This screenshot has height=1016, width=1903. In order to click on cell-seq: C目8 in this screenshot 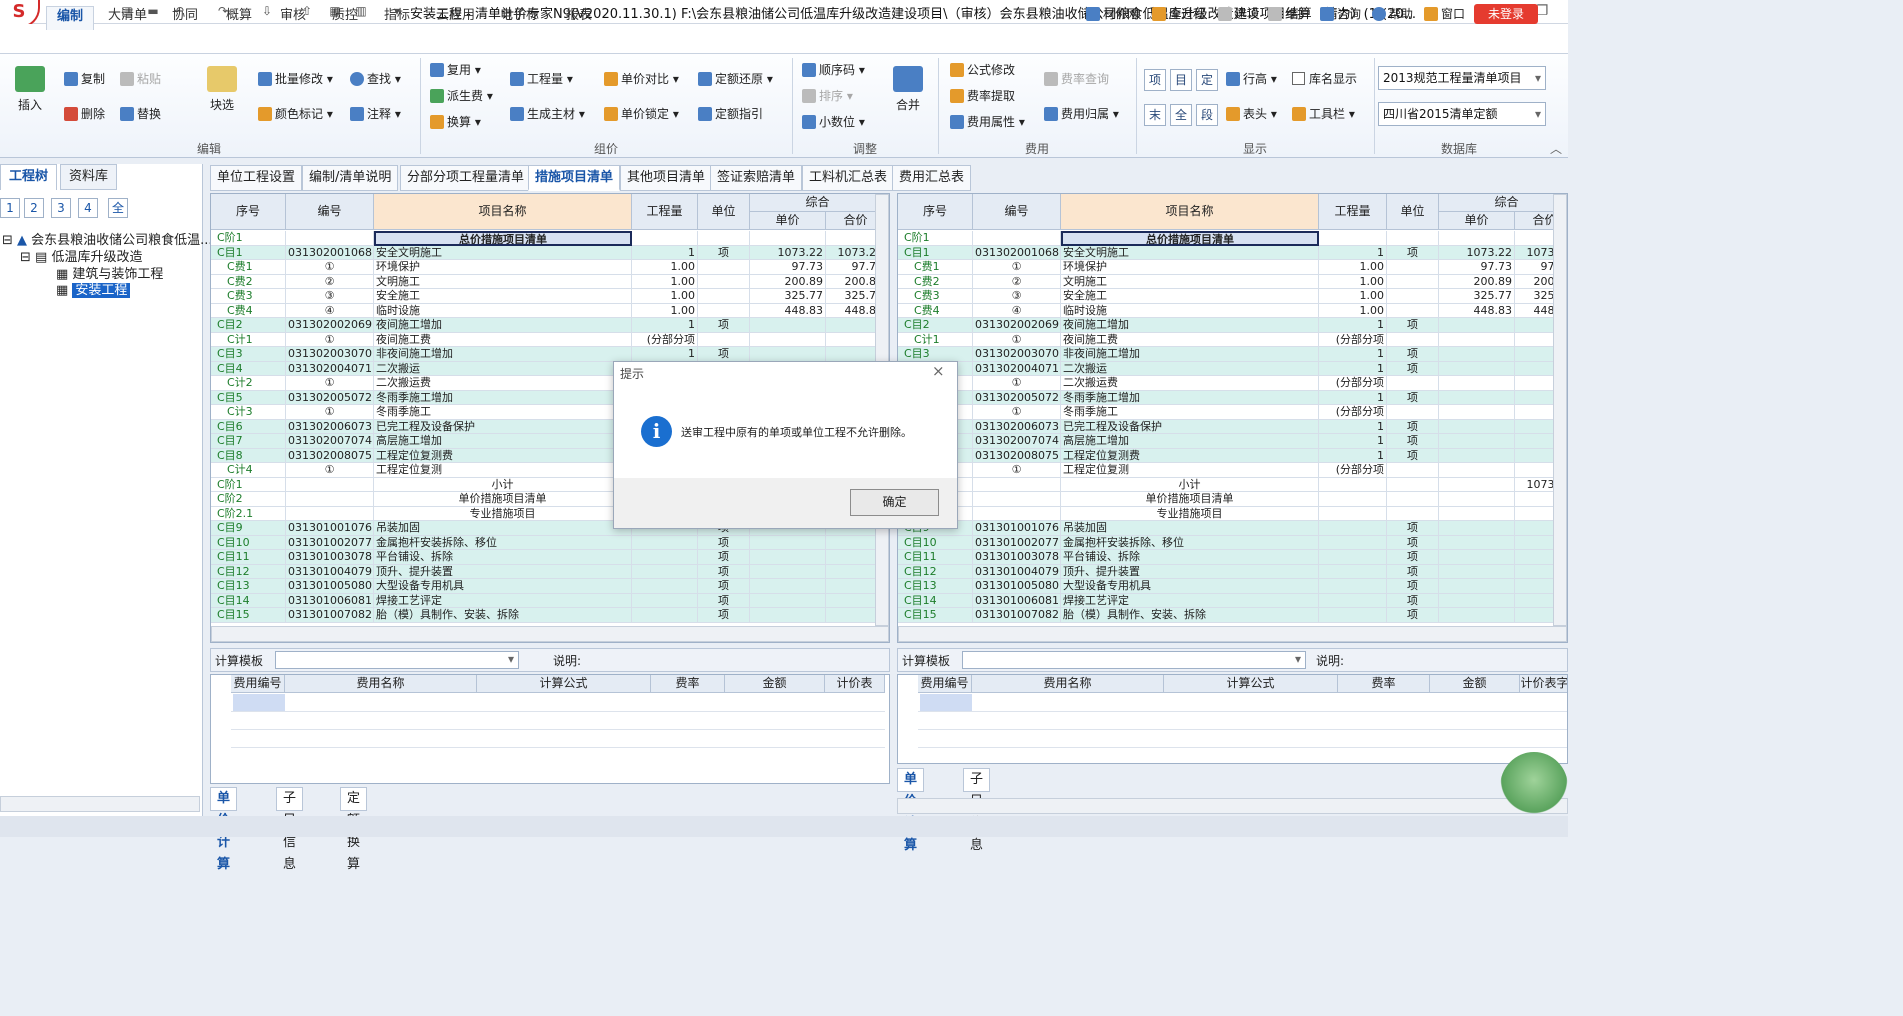, I will do `click(248, 455)`.